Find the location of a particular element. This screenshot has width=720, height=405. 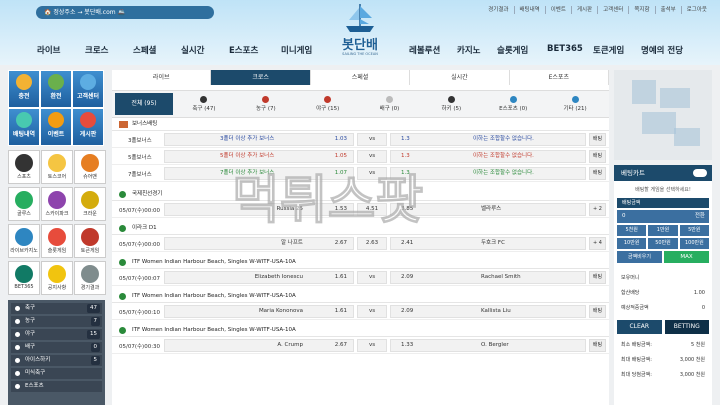

amount-input: 0 전환 is located at coordinates (663, 216).